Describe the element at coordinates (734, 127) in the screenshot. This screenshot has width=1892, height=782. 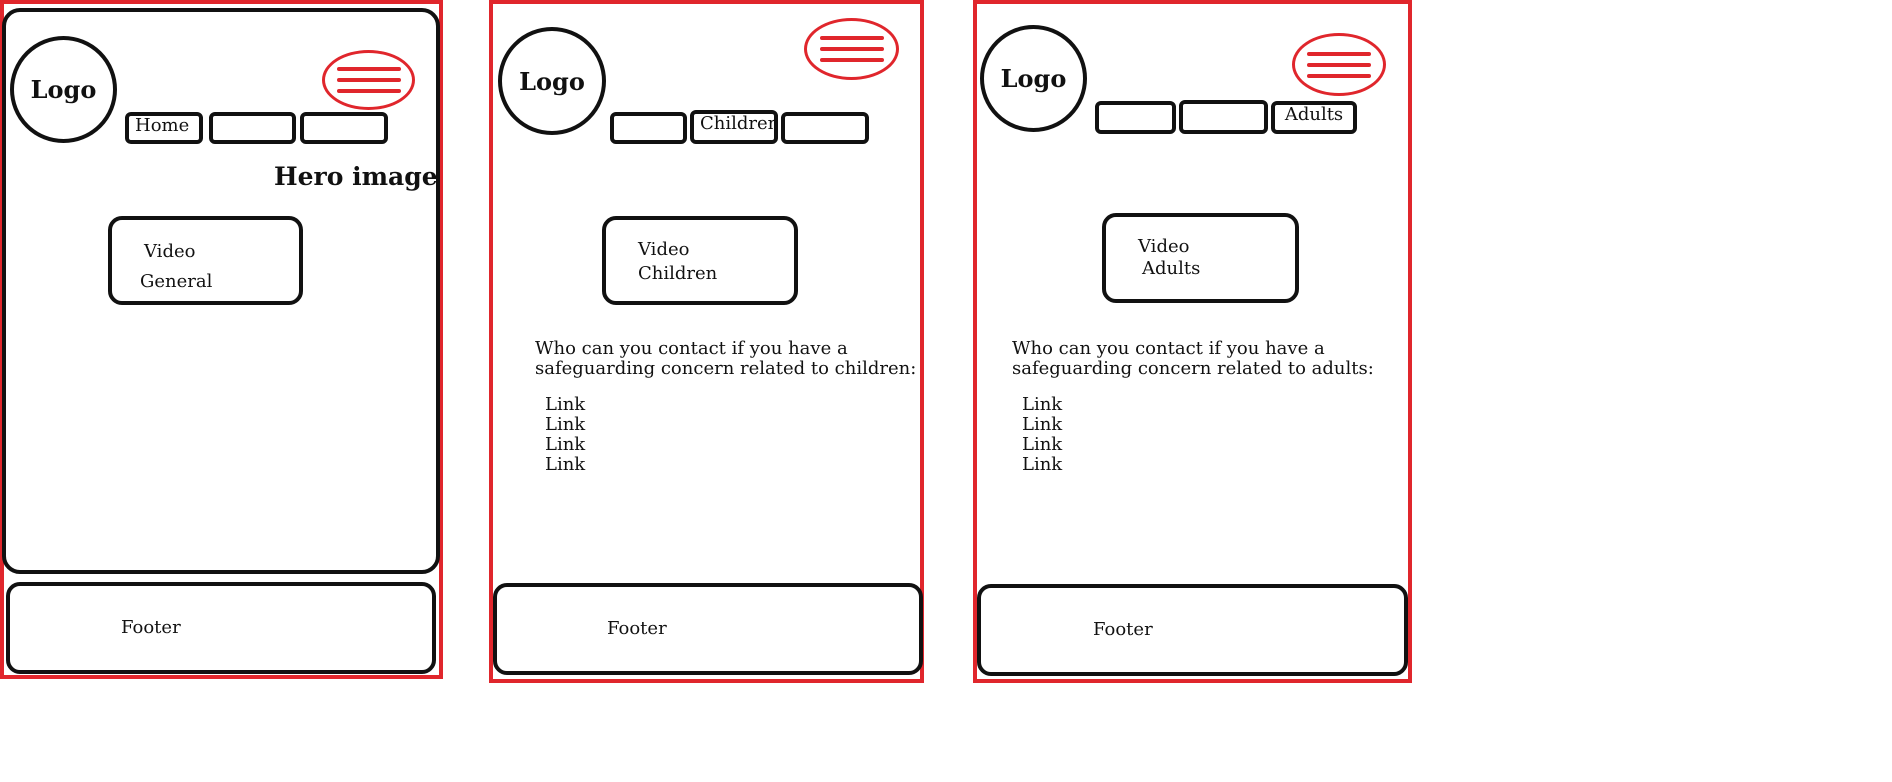
I see `tab-children: Children` at that location.